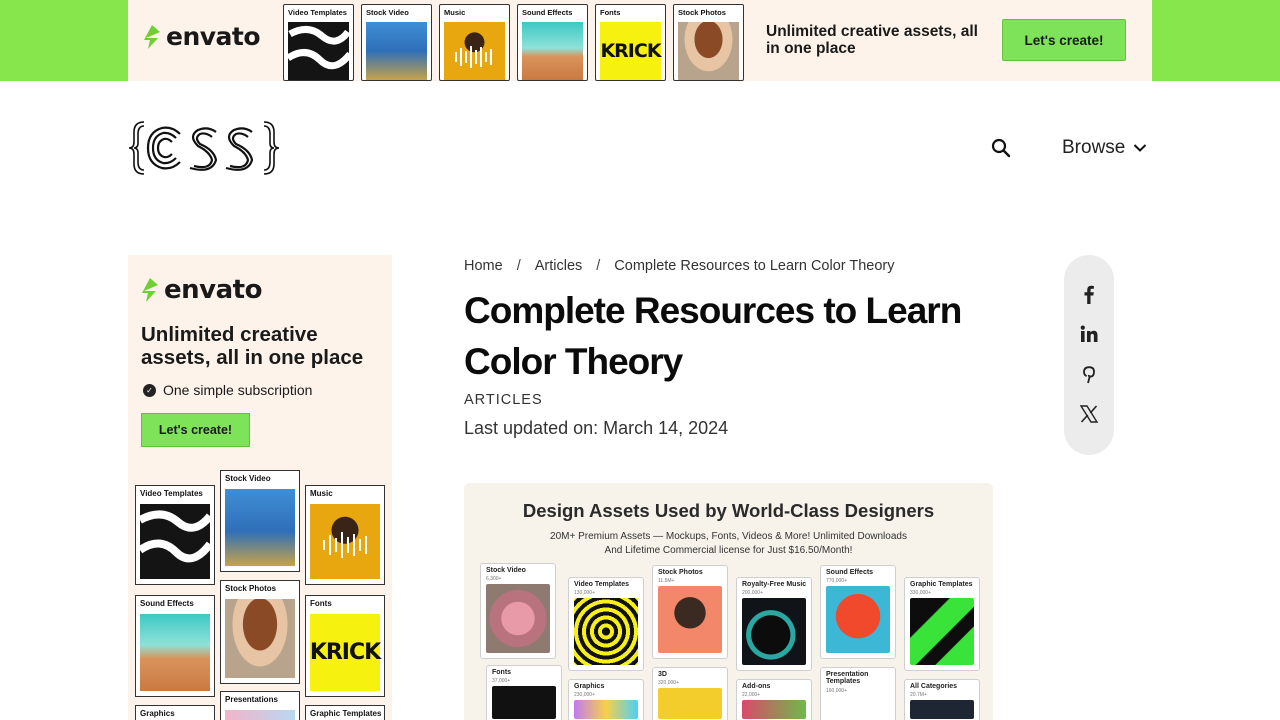 The height and width of the screenshot is (720, 1280). Describe the element at coordinates (195, 430) in the screenshot. I see `side-ad-cta-button: Let's create!` at that location.